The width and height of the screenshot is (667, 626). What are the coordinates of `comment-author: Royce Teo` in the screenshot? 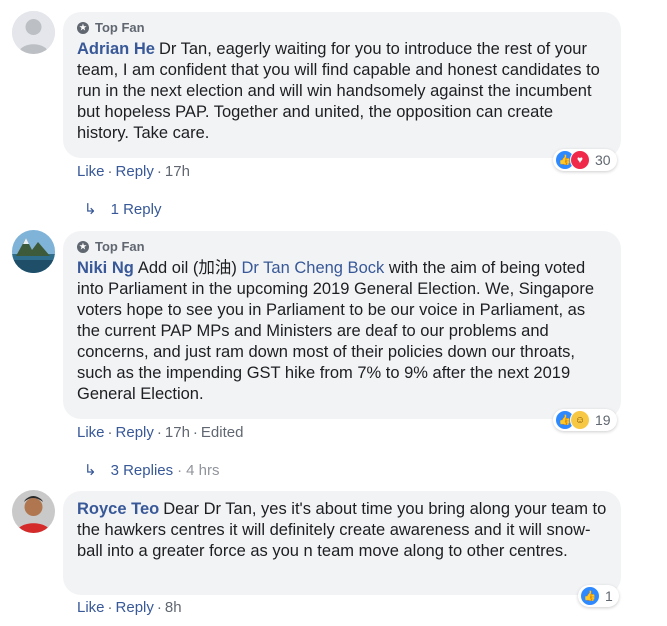 It's located at (118, 509).